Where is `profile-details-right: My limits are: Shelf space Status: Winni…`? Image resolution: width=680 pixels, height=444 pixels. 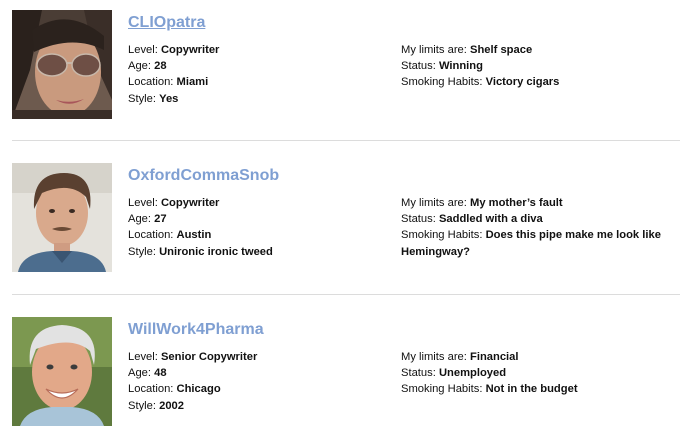 profile-details-right: My limits are: Shelf space Status: Winni… is located at coordinates (537, 66).